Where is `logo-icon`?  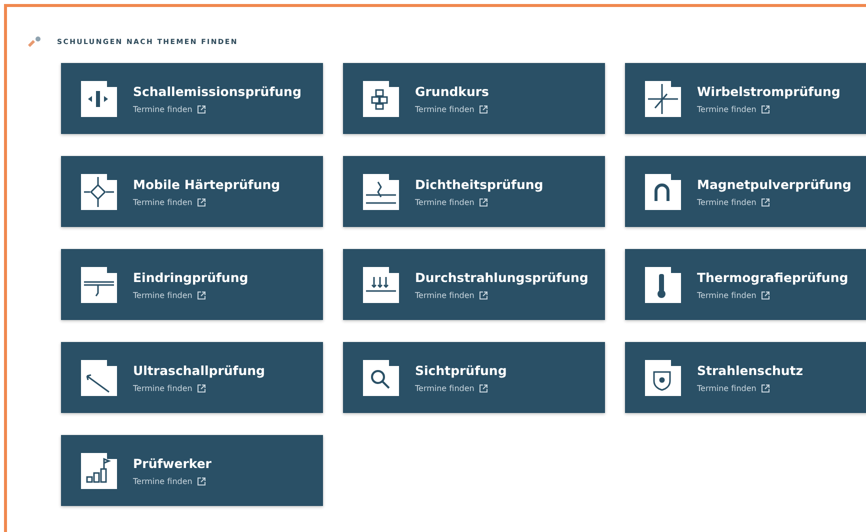
logo-icon is located at coordinates (35, 42).